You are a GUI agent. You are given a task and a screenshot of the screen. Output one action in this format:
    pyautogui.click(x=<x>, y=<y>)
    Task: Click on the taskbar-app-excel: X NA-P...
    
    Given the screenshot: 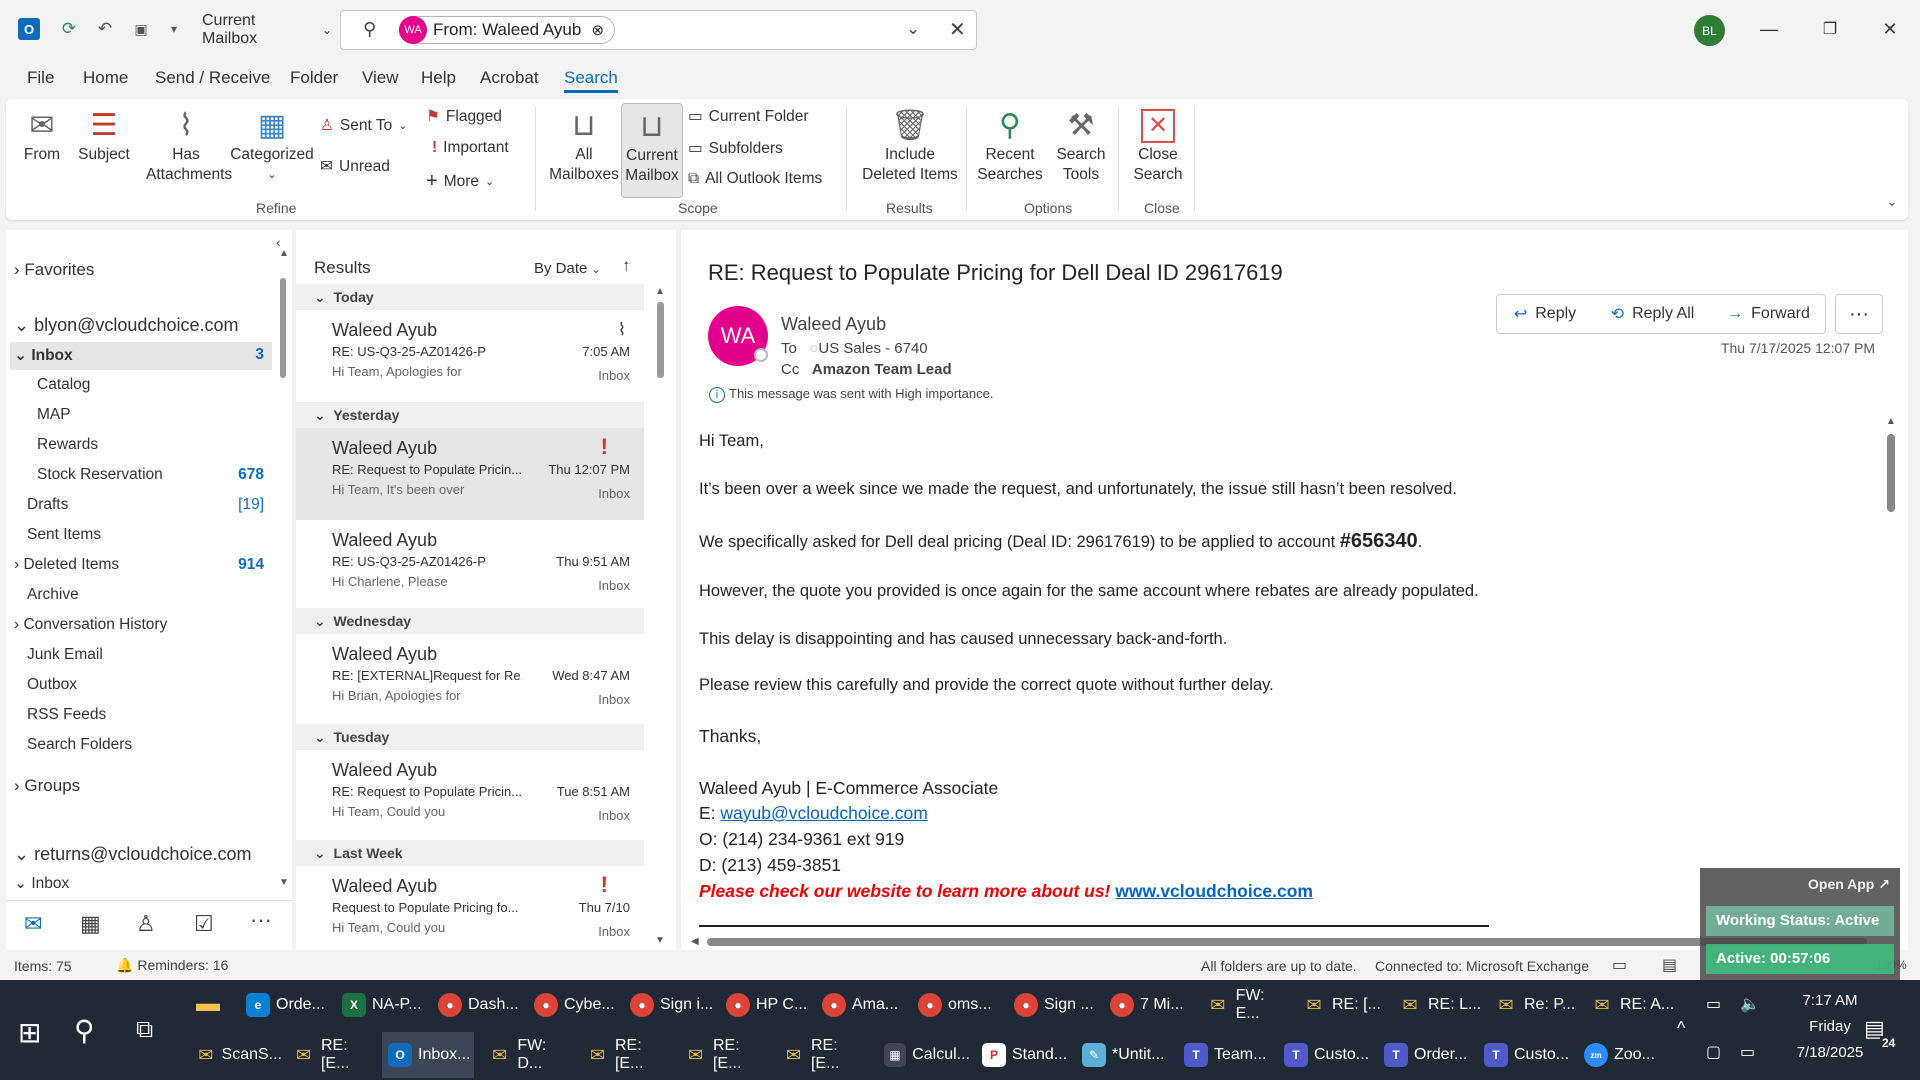 What is the action you would take?
    pyautogui.click(x=382, y=1005)
    